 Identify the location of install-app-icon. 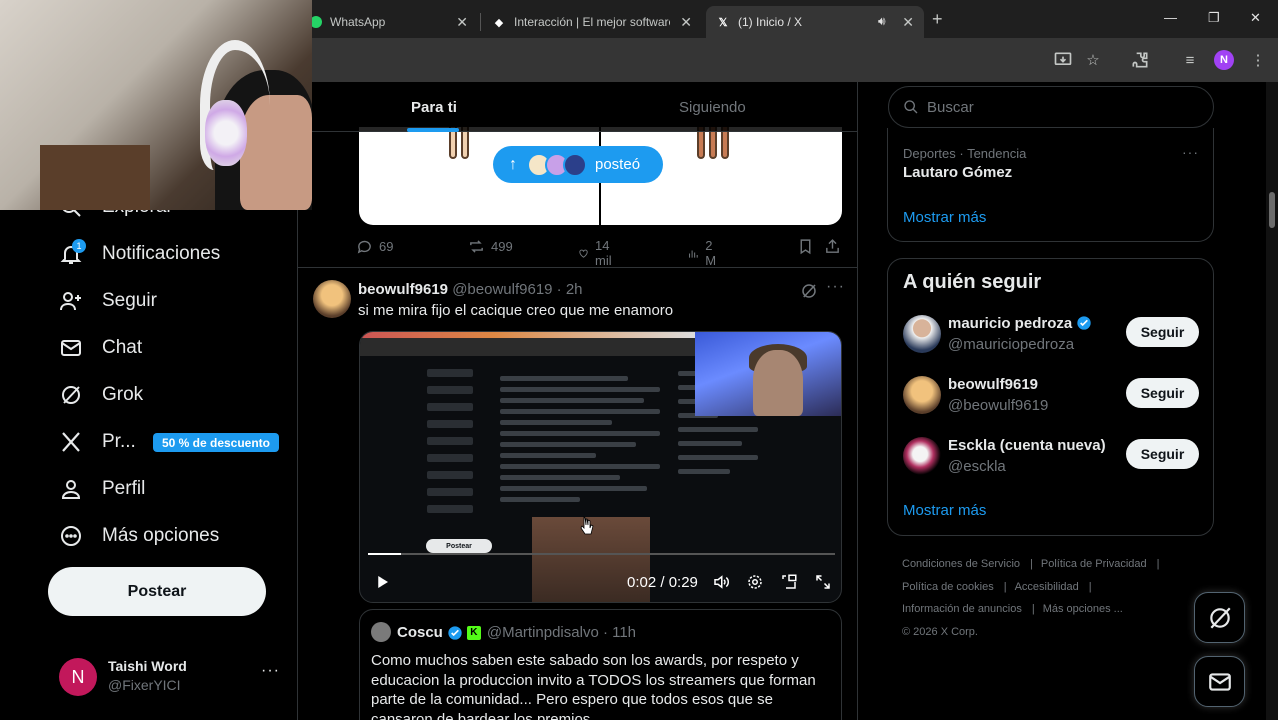
(1063, 60).